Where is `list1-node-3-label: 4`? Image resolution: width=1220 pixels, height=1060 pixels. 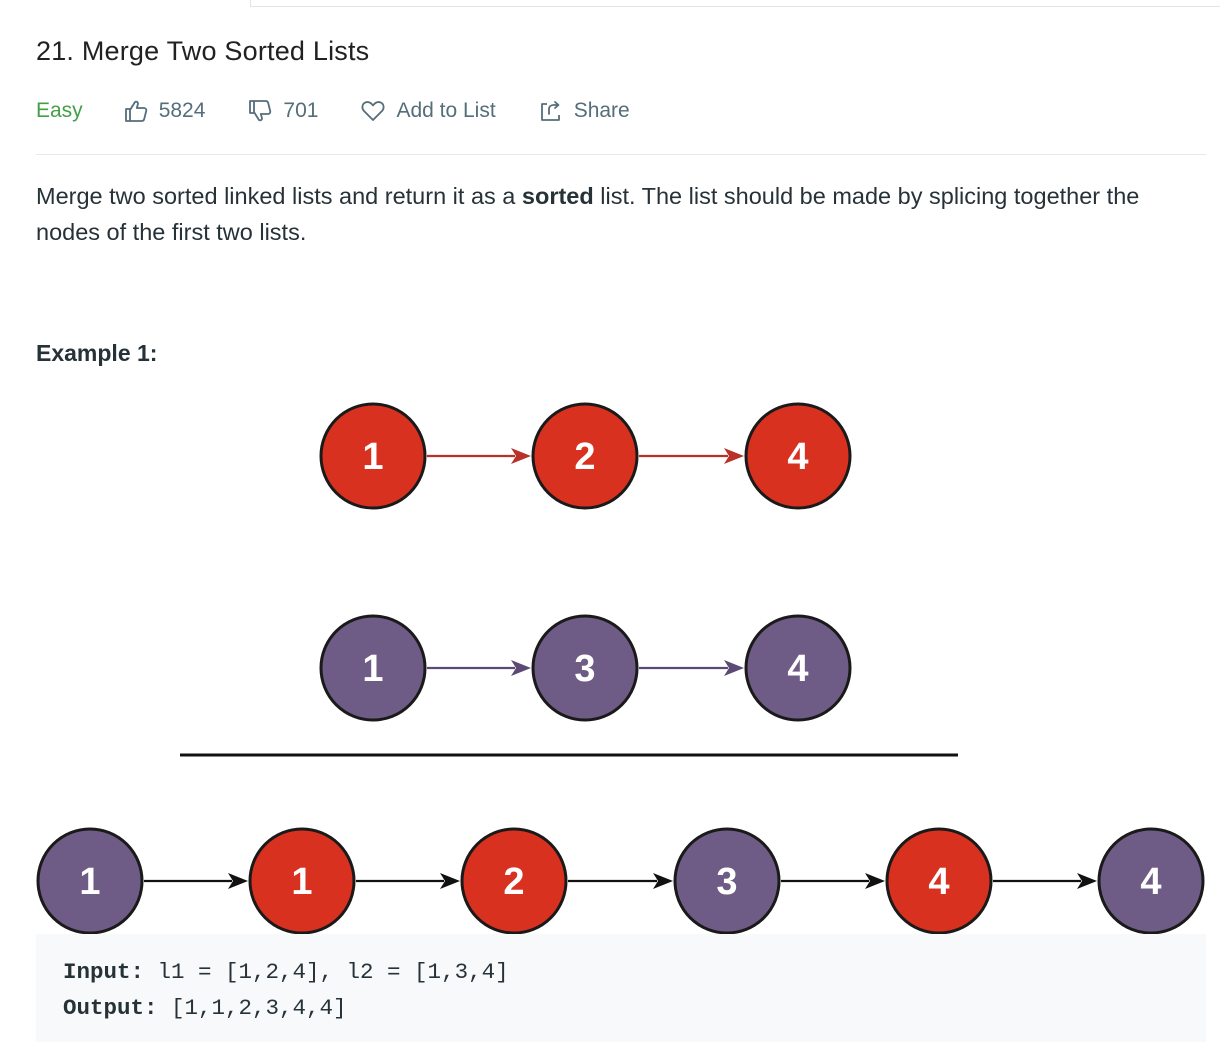 list1-node-3-label: 4 is located at coordinates (797, 457).